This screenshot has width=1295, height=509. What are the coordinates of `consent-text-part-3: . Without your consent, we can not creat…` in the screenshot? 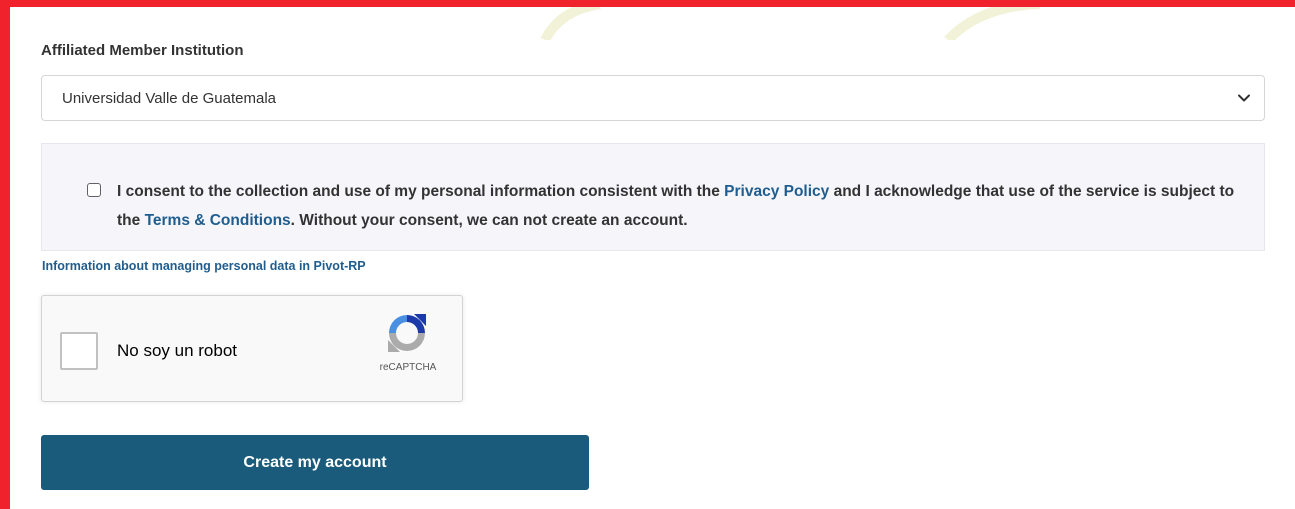 It's located at (489, 220).